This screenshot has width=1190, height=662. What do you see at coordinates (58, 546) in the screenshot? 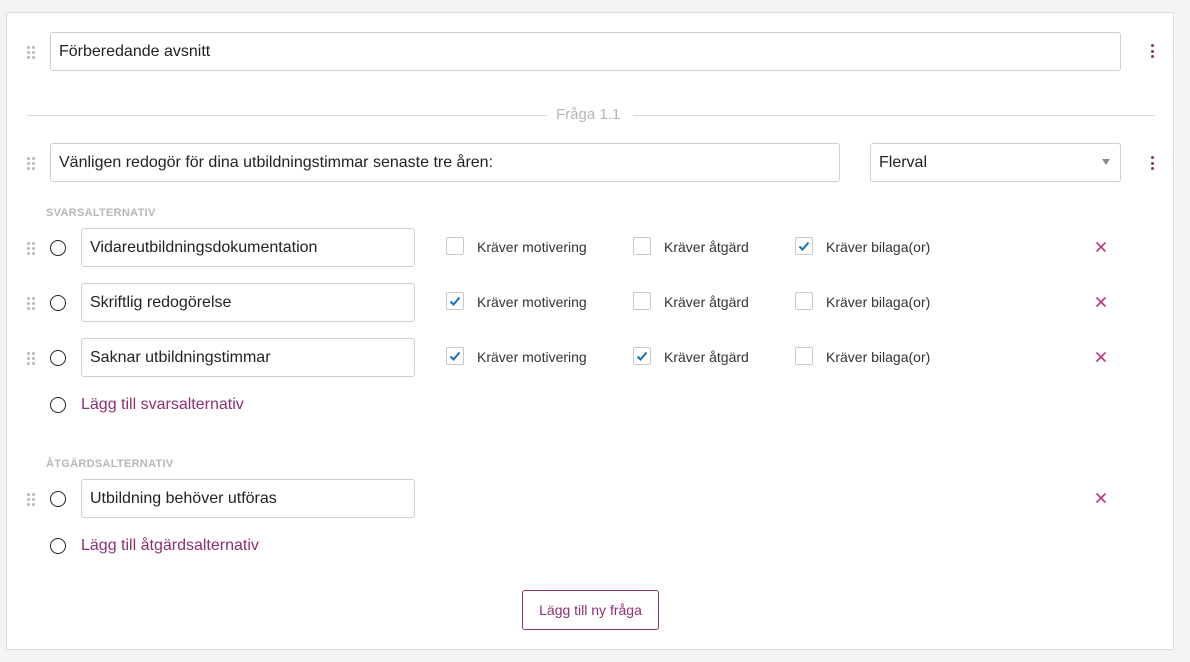
I see `add-action-radio` at bounding box center [58, 546].